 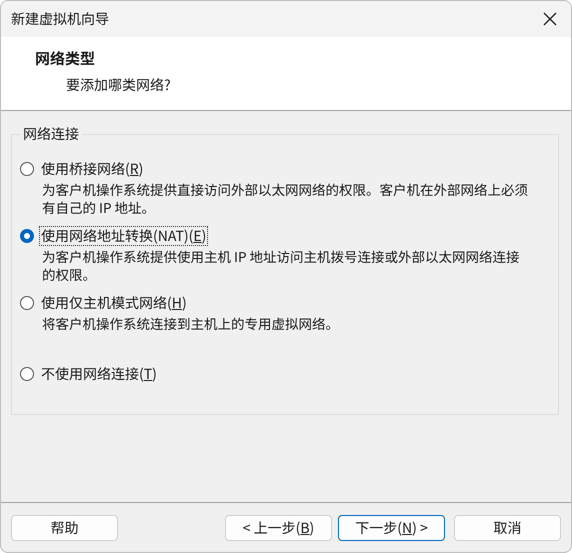 What do you see at coordinates (281, 265) in the screenshot?
I see `option-description: 为客户机操作系统提供使用主机 IP 地址访问主机拨号连接或外部以太网网络连接的权限。` at bounding box center [281, 265].